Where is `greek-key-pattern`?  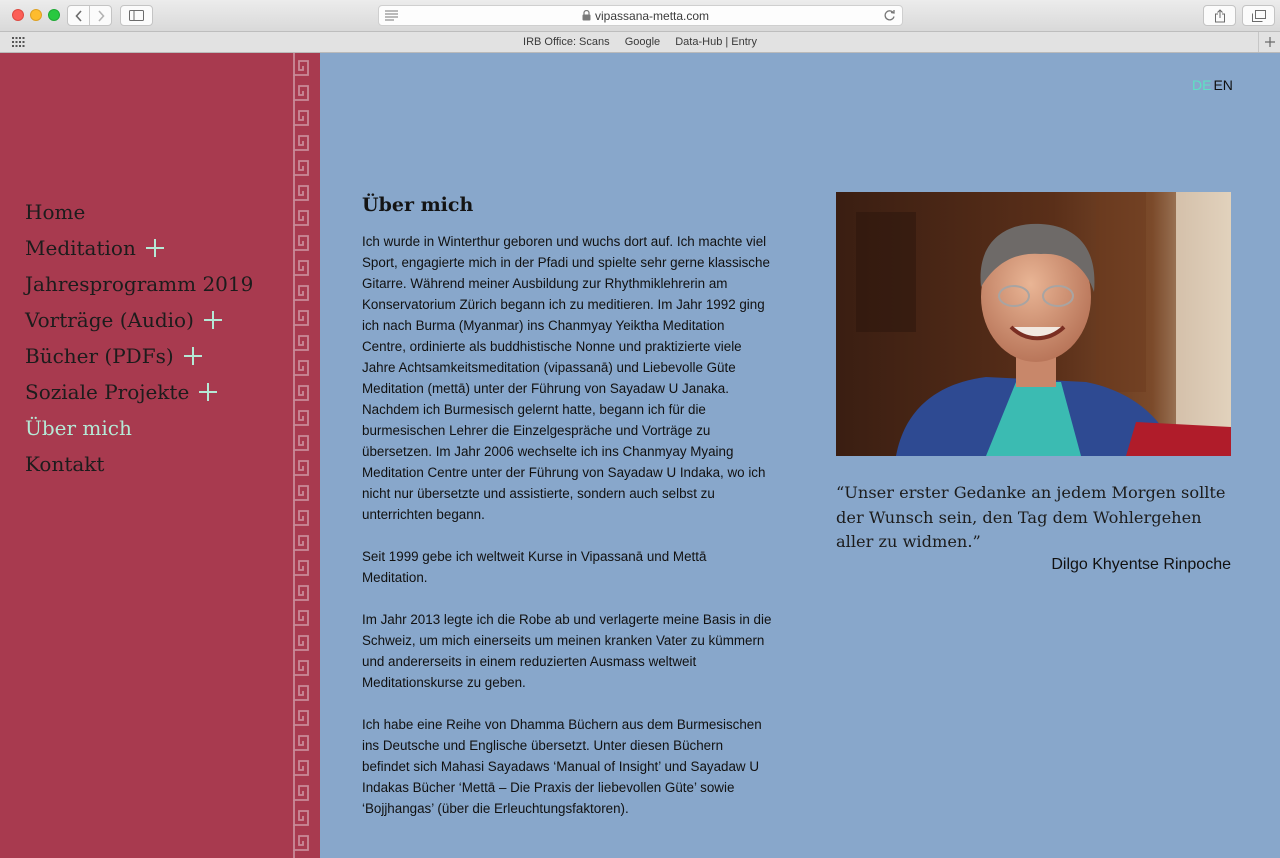 greek-key-pattern is located at coordinates (301, 455).